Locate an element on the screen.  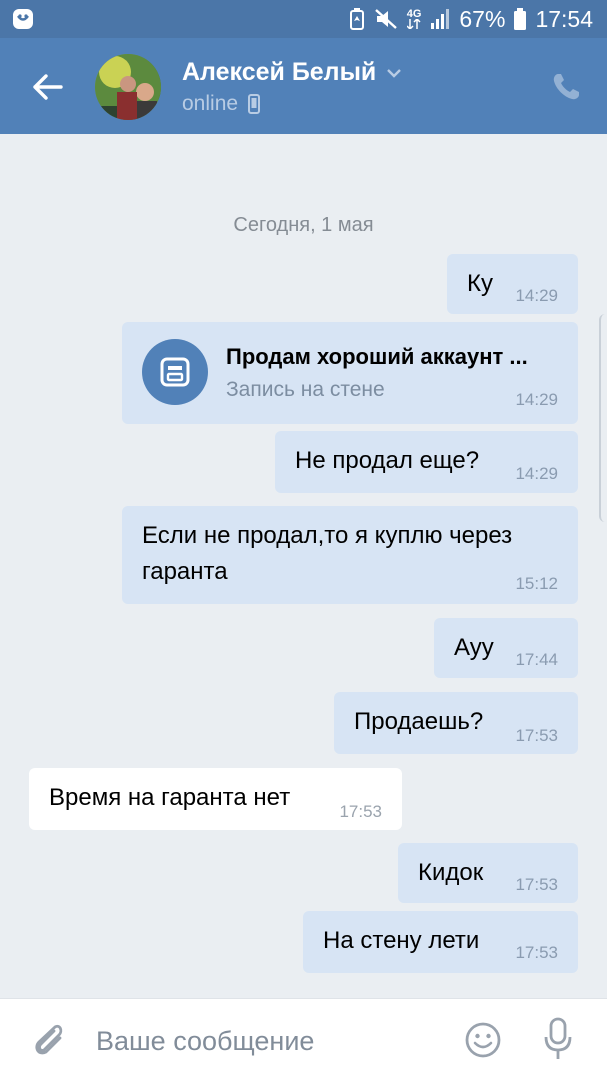
battery-percent: 67% is located at coordinates (482, 18).